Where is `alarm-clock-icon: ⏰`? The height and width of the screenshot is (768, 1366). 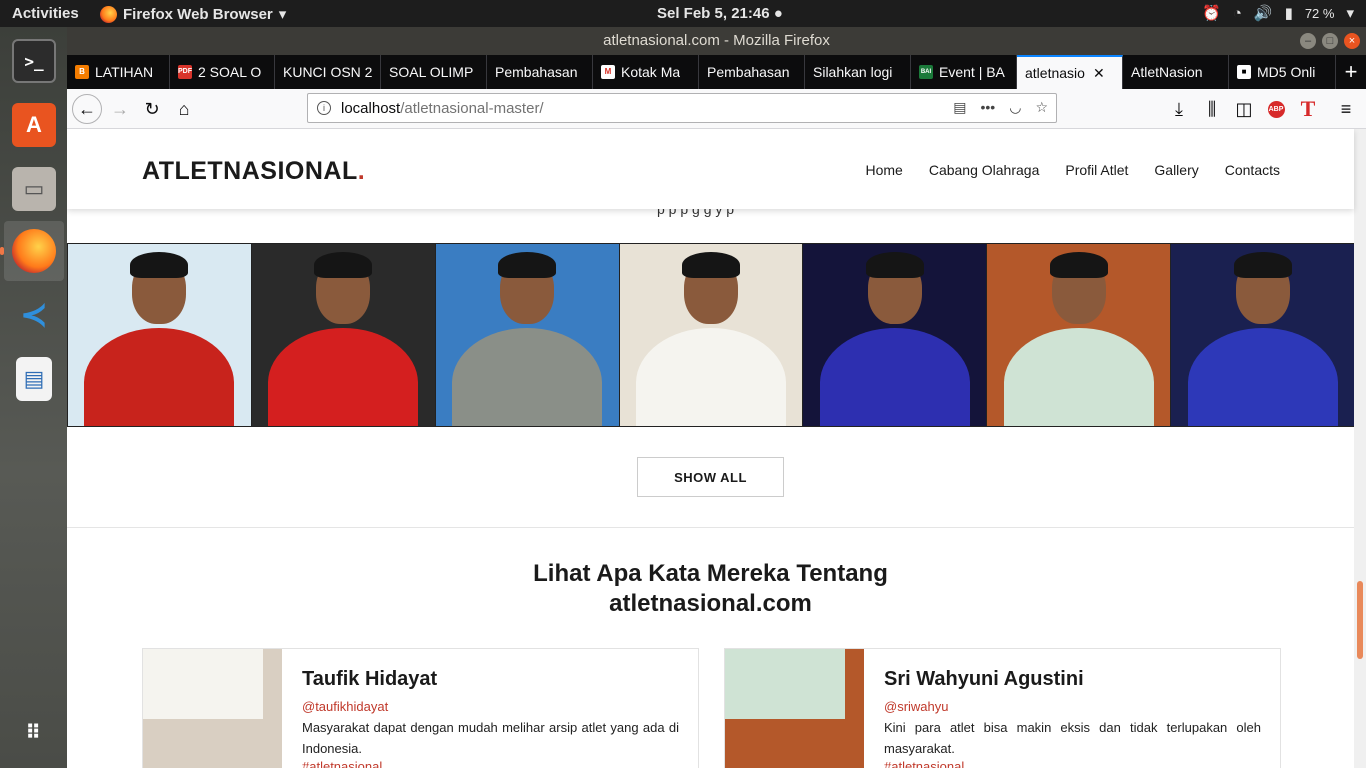
alarm-clock-icon: ⏰ is located at coordinates (1211, 13).